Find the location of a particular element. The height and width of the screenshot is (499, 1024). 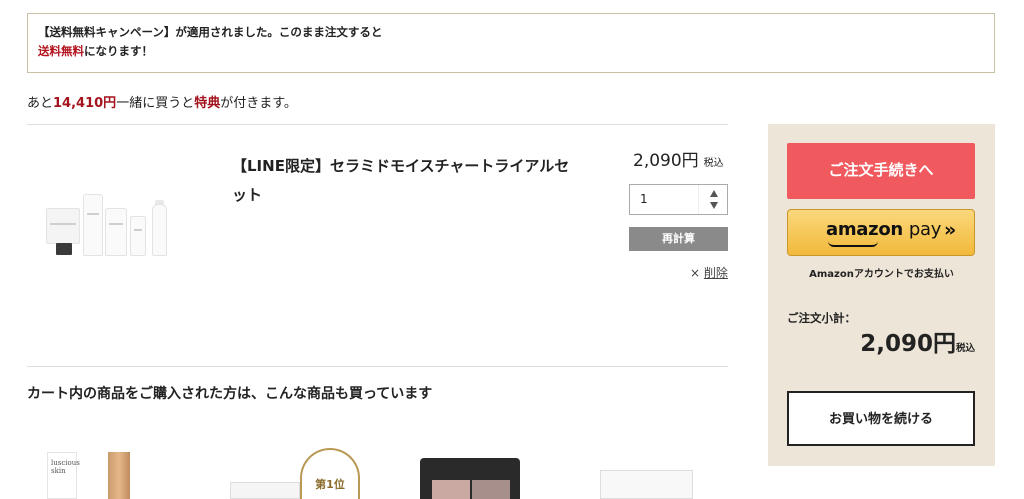

quantity-separator is located at coordinates (698, 199).